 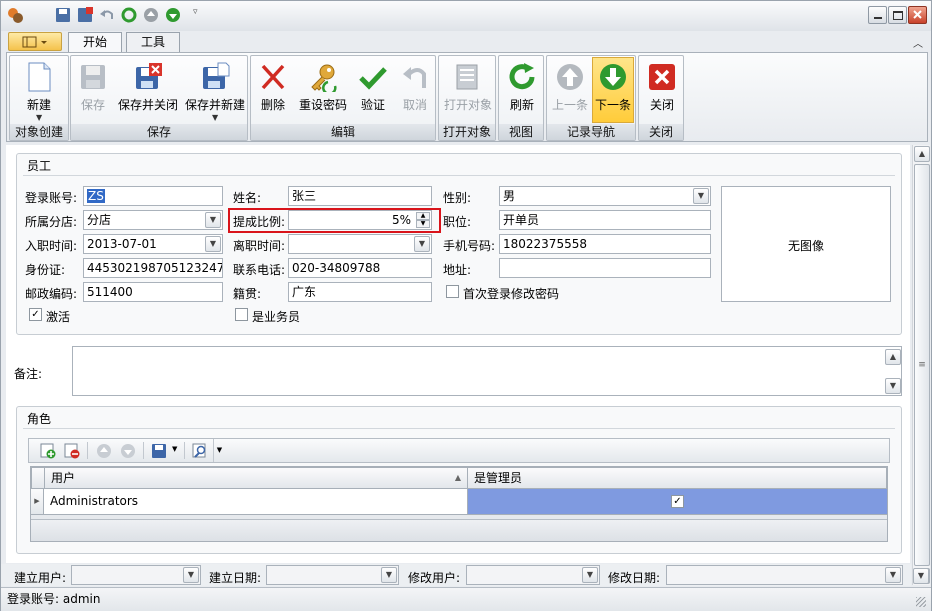 I want to click on save-close-icon, so click(x=85, y=15).